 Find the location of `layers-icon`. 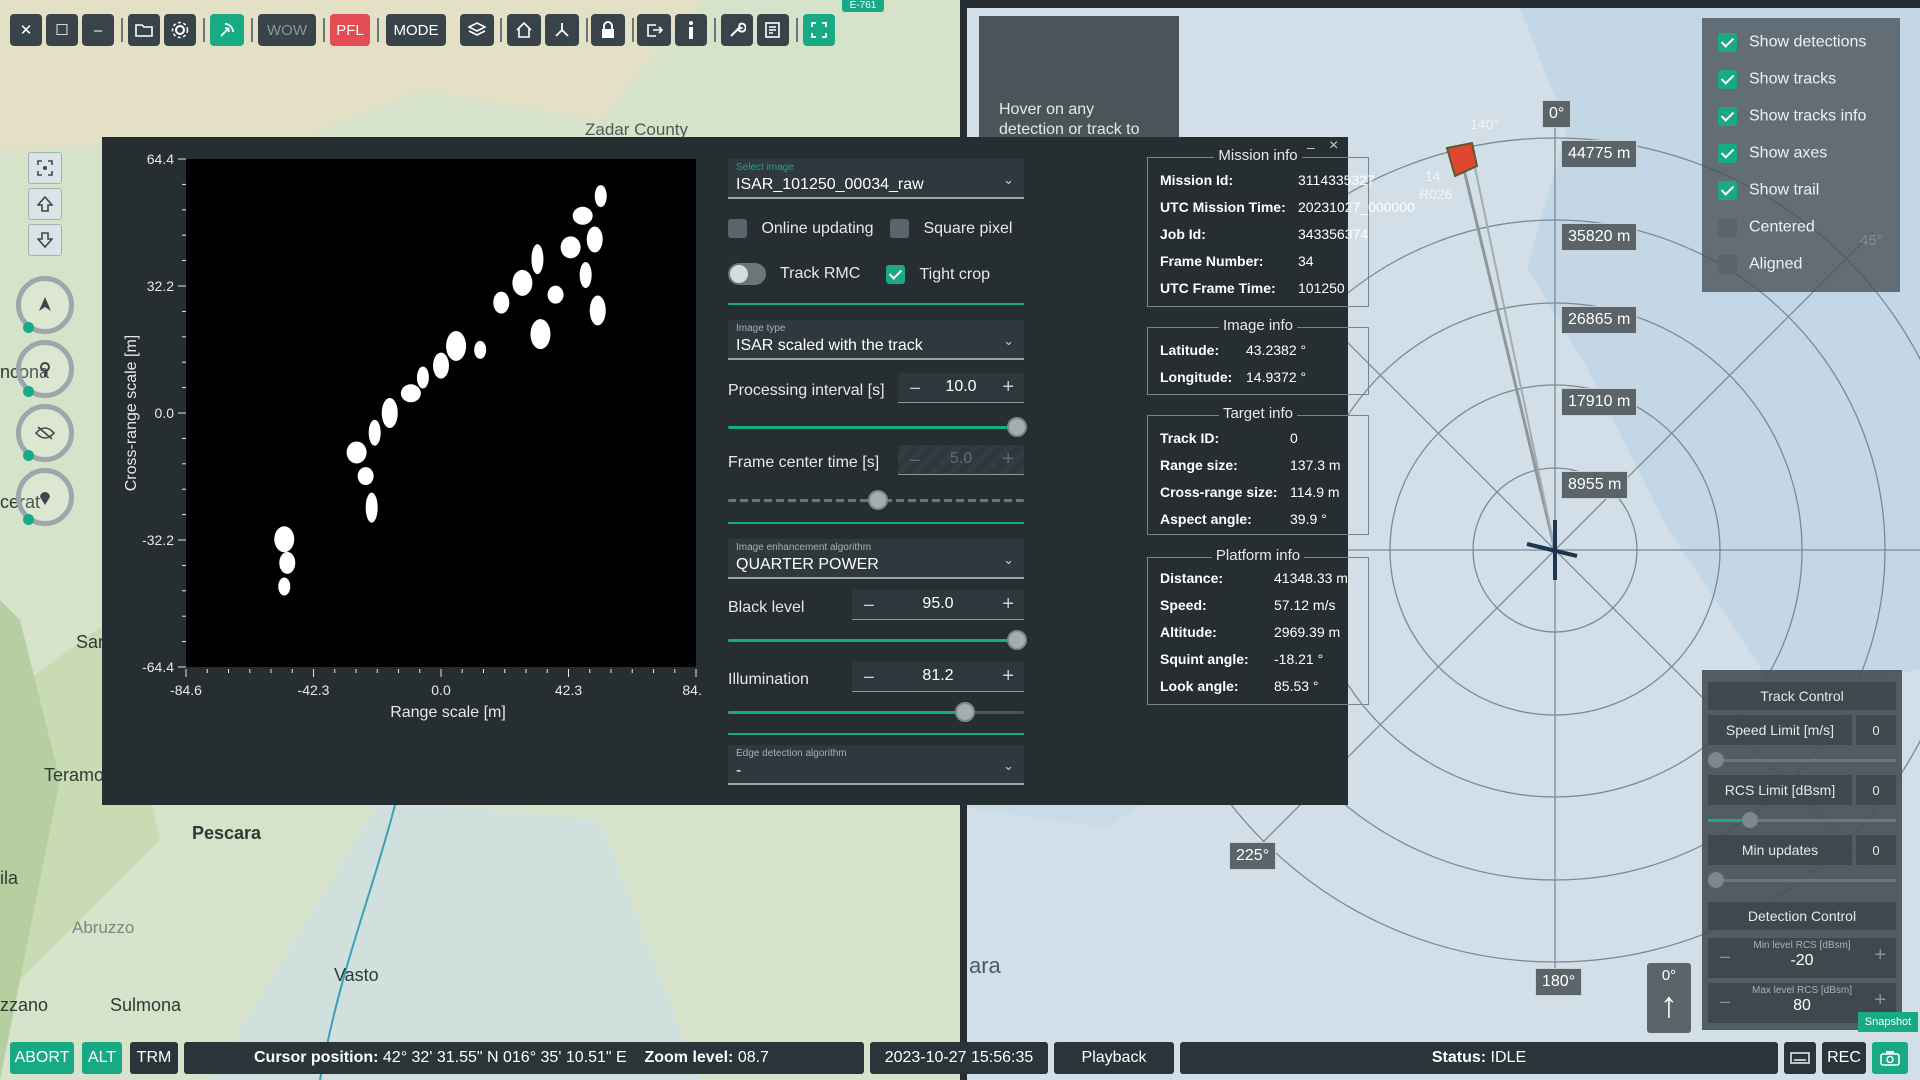

layers-icon is located at coordinates (477, 30).